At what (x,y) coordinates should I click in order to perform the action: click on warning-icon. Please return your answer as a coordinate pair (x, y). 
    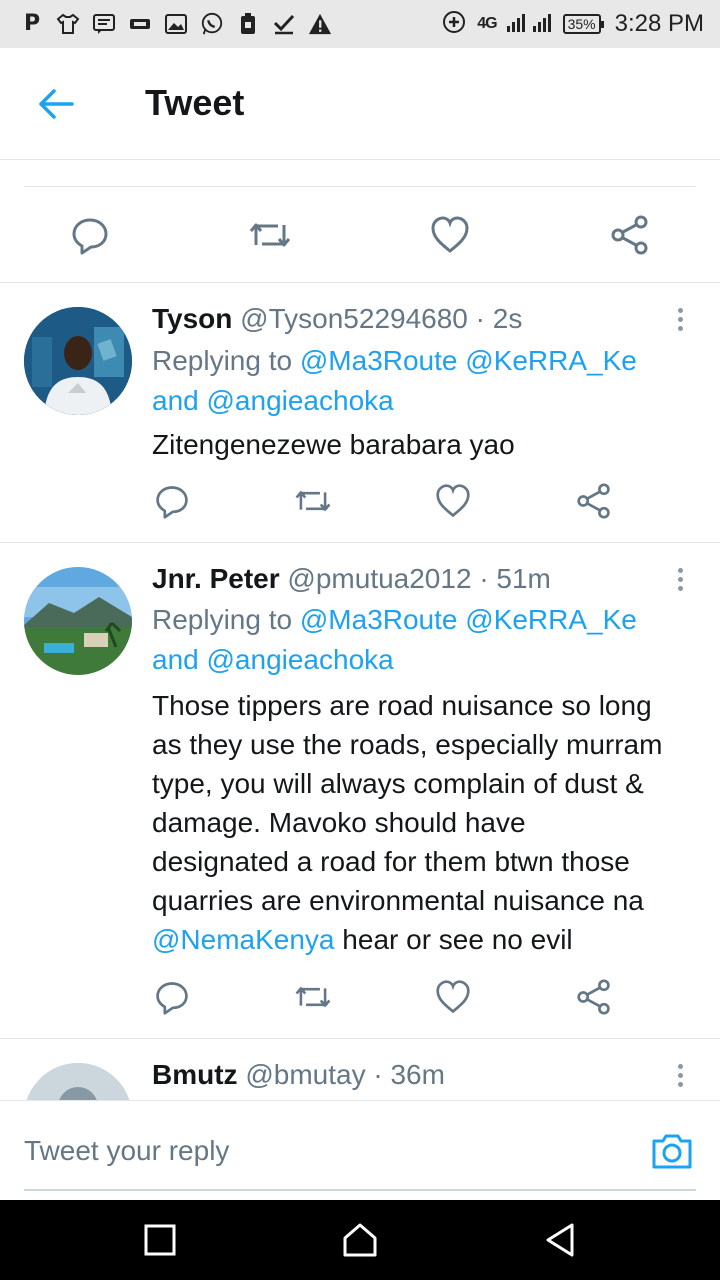
    Looking at the image, I should click on (320, 24).